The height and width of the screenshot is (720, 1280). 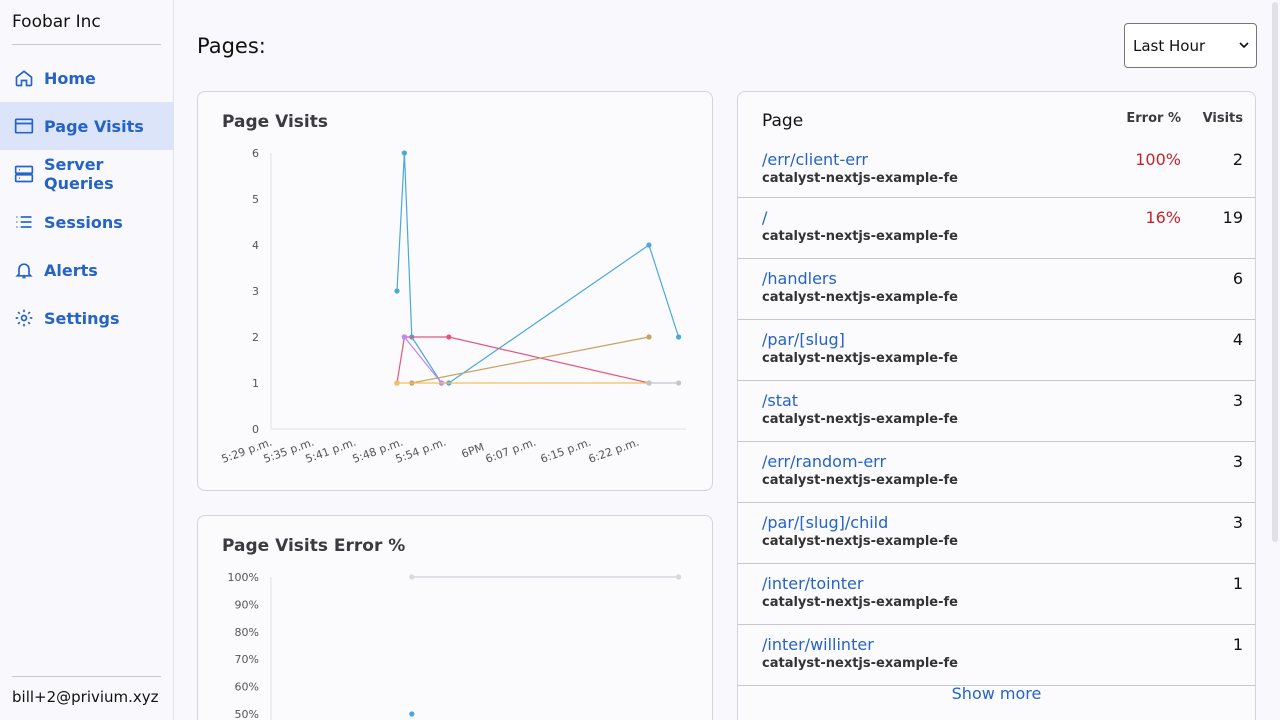 What do you see at coordinates (79, 174) in the screenshot?
I see `sidebar-item-label: Server Queries` at bounding box center [79, 174].